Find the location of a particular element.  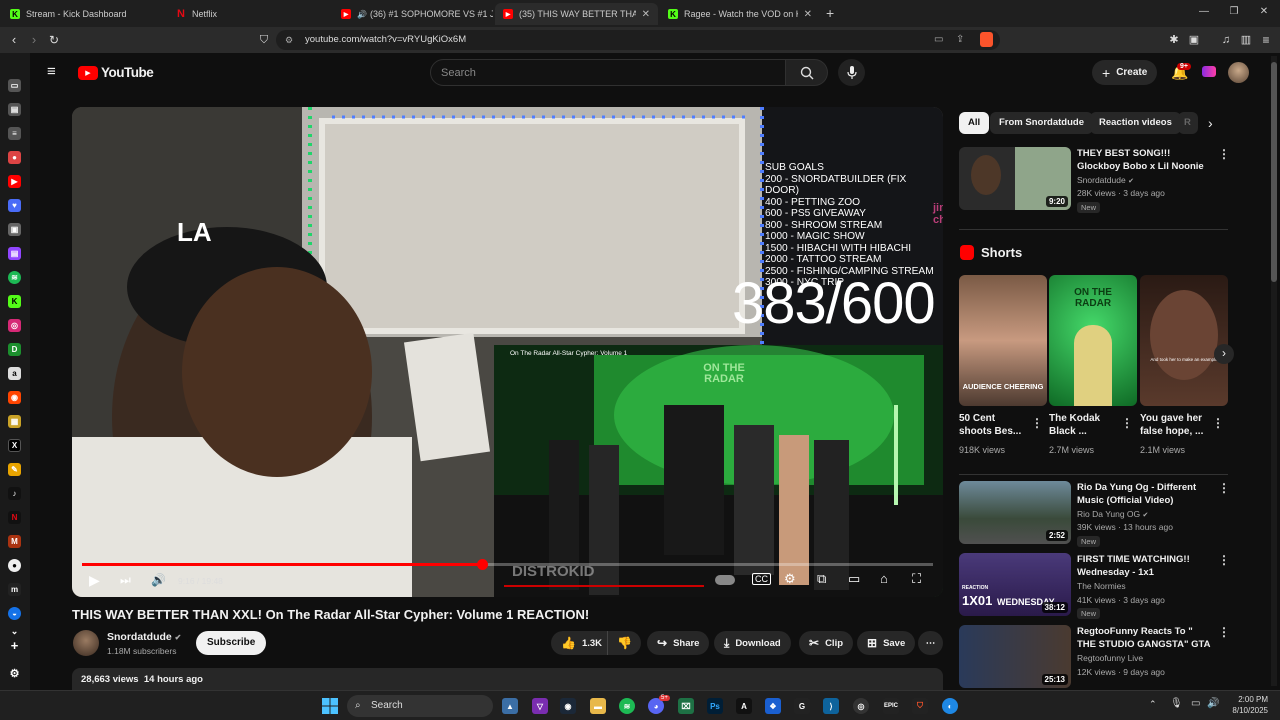

theater-icon: ▭ is located at coordinates (854, 579).